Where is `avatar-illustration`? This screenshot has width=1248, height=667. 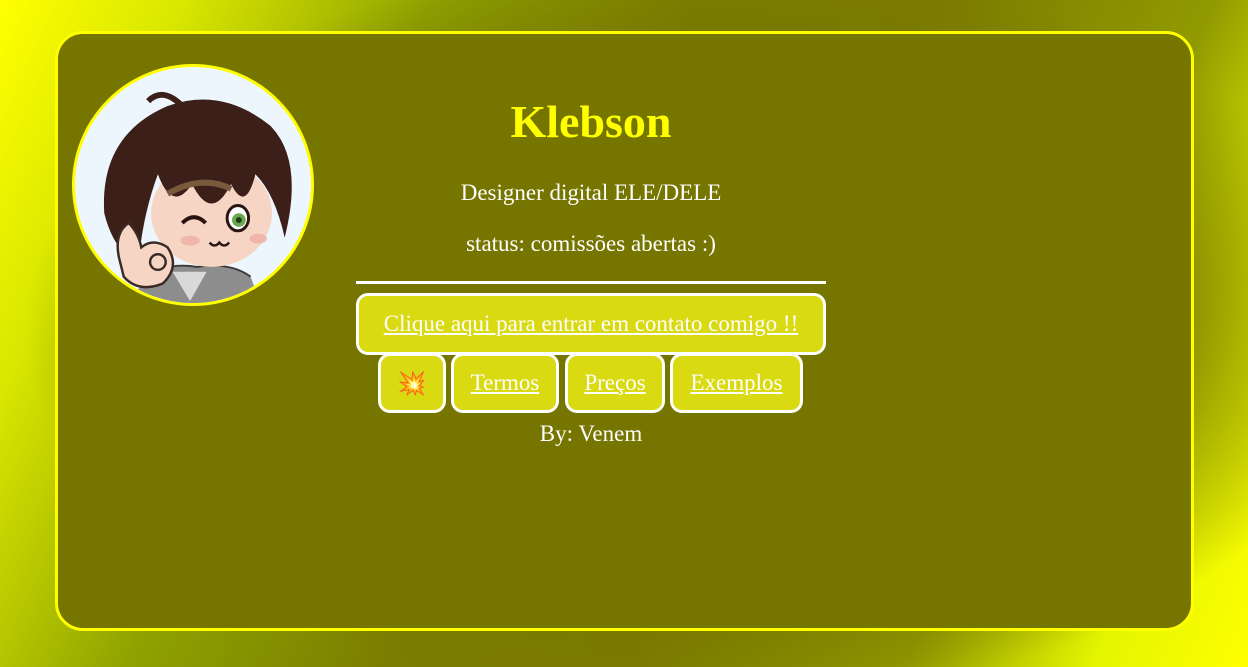 avatar-illustration is located at coordinates (193, 185).